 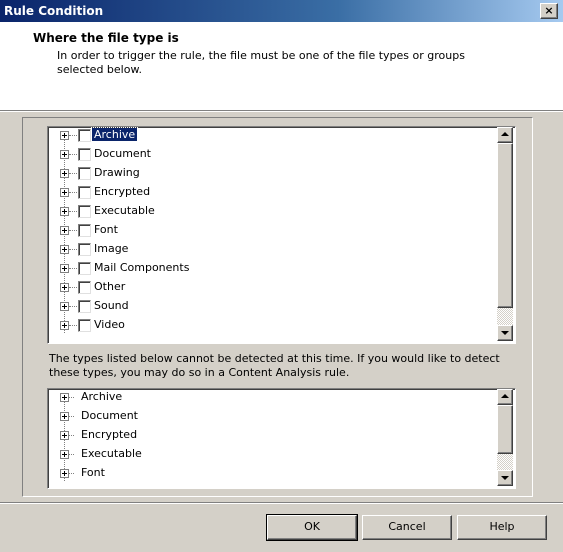 What do you see at coordinates (84, 135) in the screenshot?
I see `archive-checkbox` at bounding box center [84, 135].